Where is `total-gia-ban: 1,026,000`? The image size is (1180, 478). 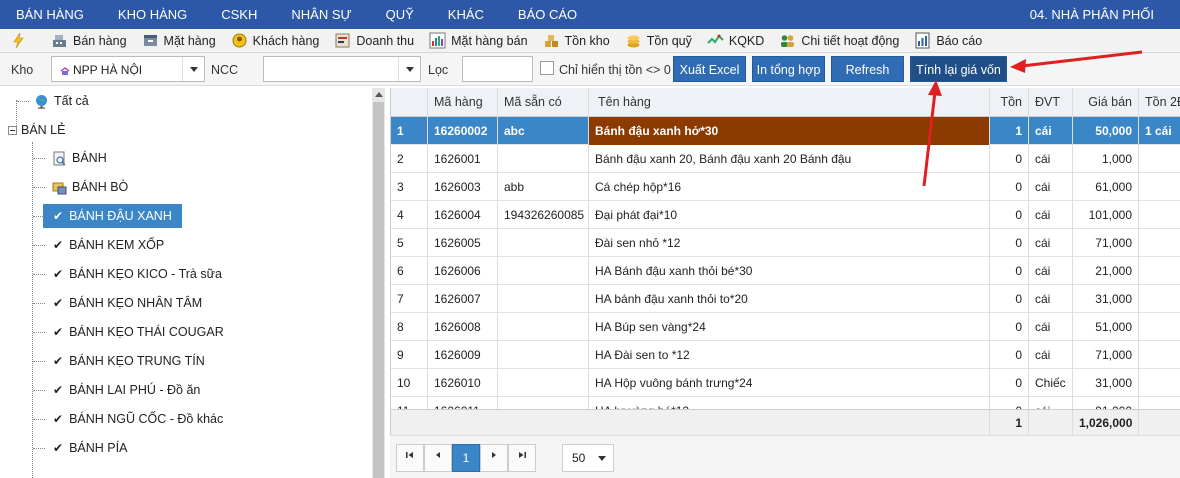
total-gia-ban: 1,026,000 is located at coordinates (1106, 422).